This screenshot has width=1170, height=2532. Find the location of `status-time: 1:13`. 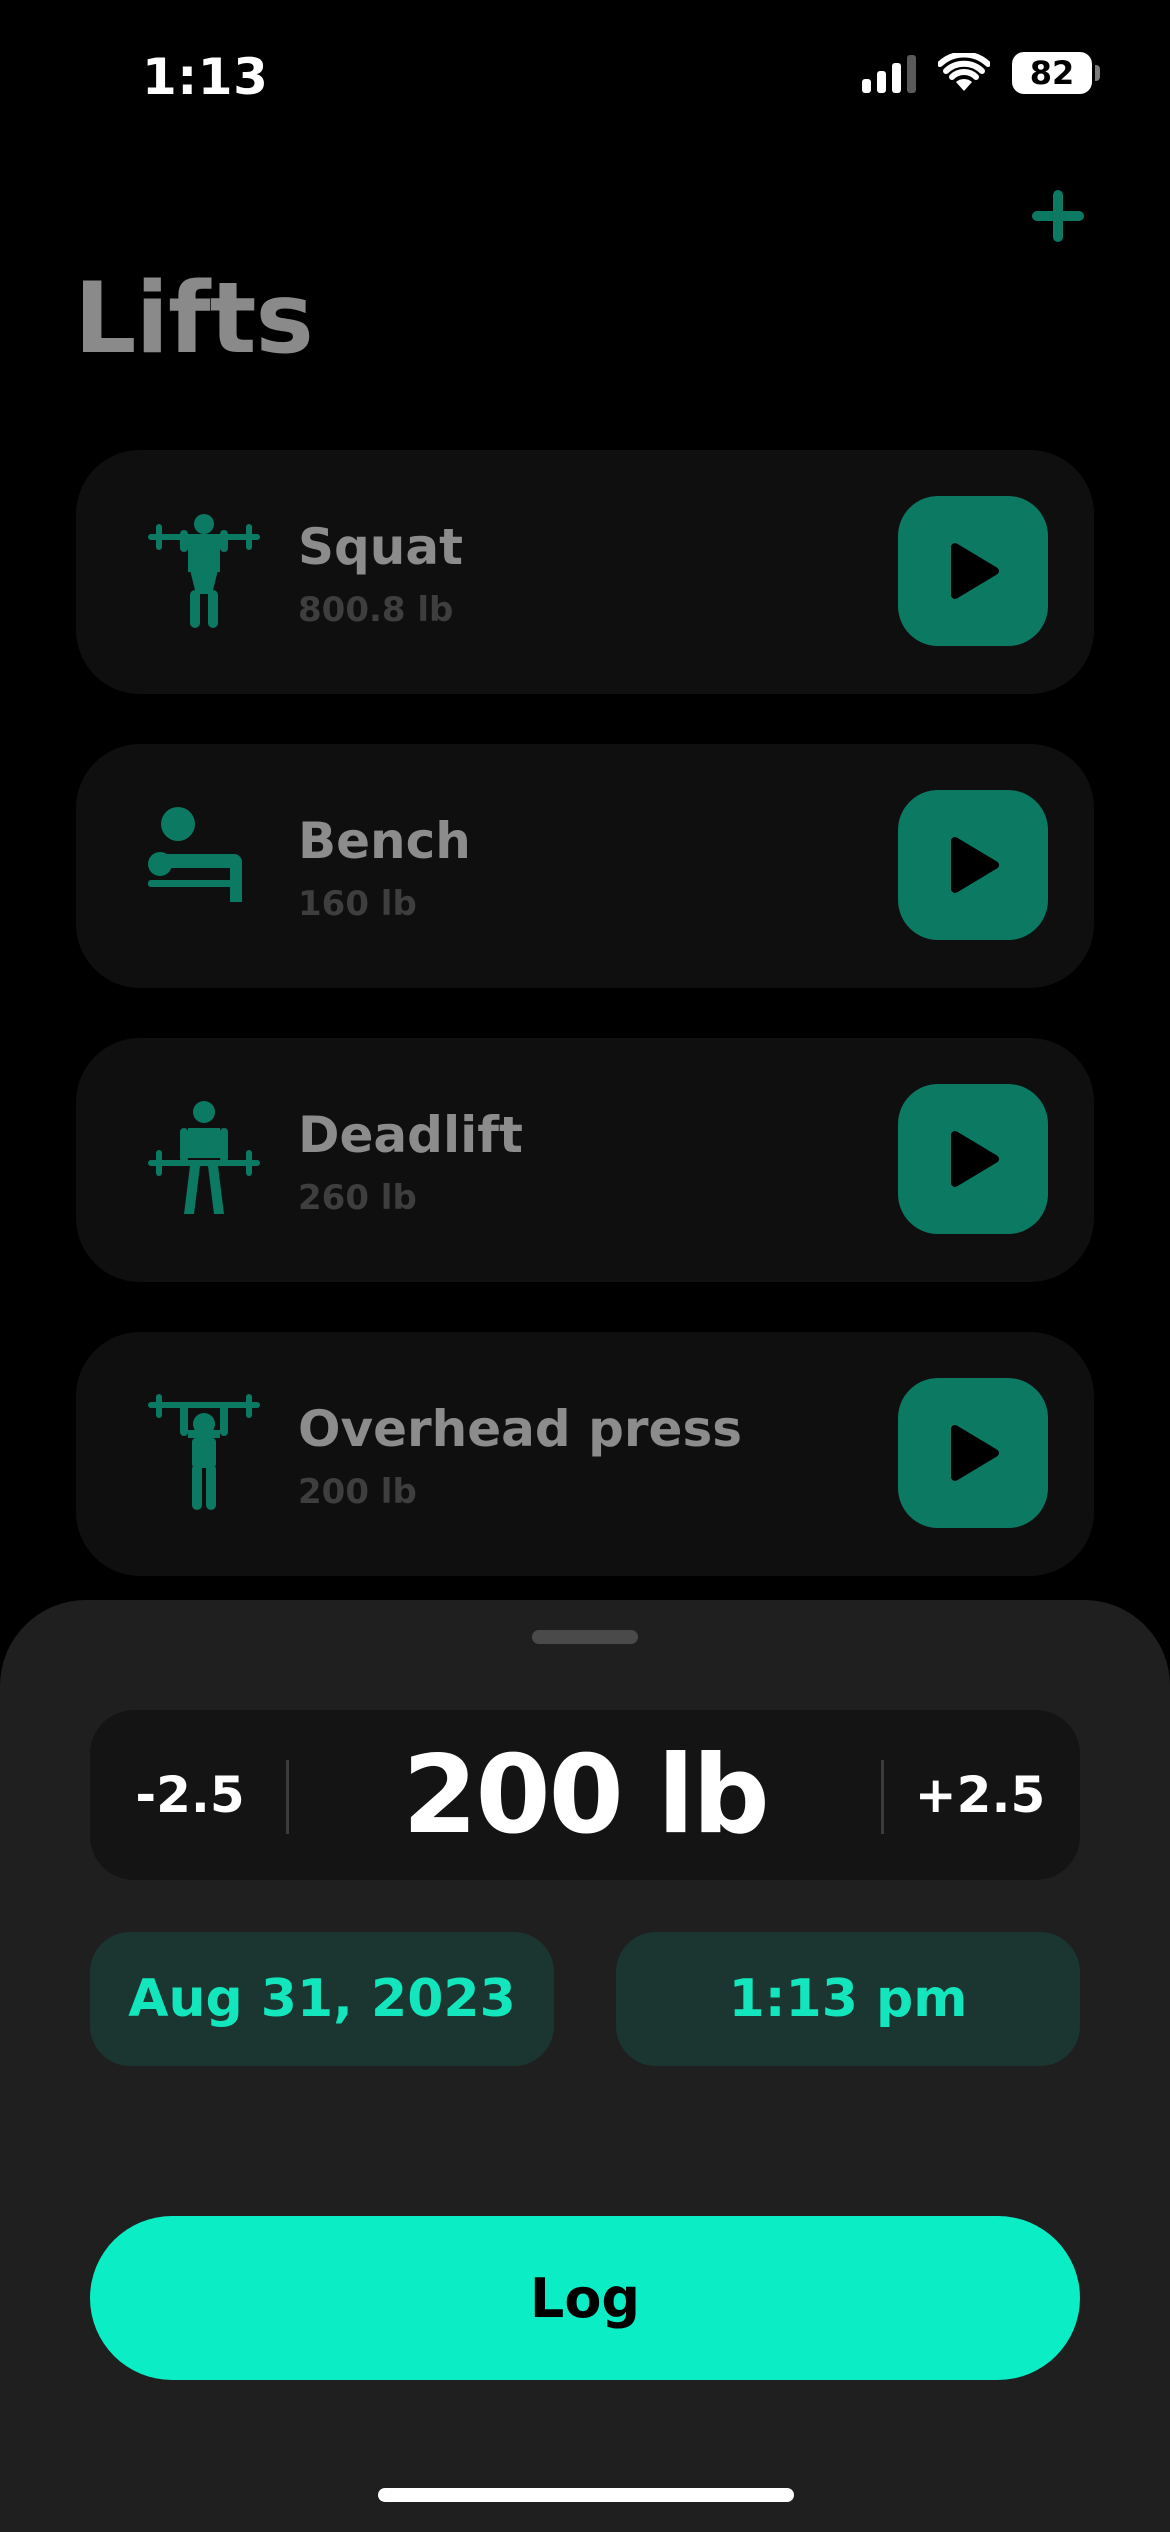

status-time: 1:13 is located at coordinates (205, 77).